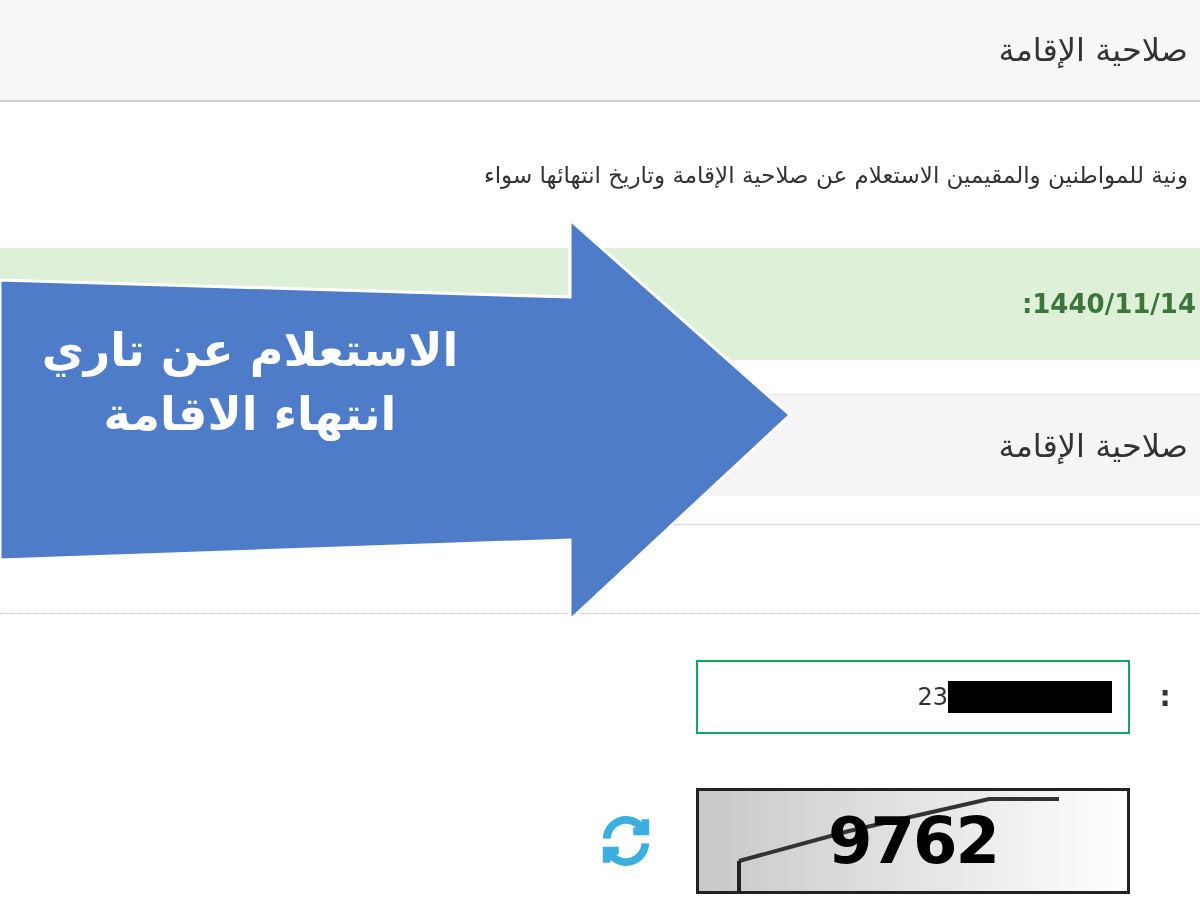 Image resolution: width=1200 pixels, height=900 pixels. I want to click on id-input-field: 23, so click(913, 697).